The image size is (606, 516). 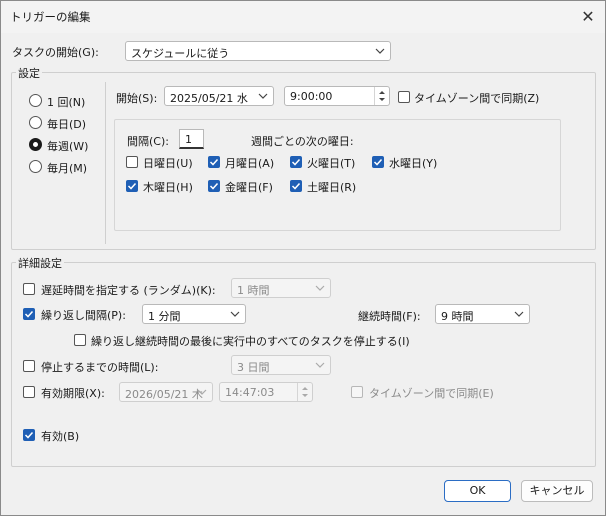 I want to click on friday-label: 金曜日(F), so click(x=249, y=187).